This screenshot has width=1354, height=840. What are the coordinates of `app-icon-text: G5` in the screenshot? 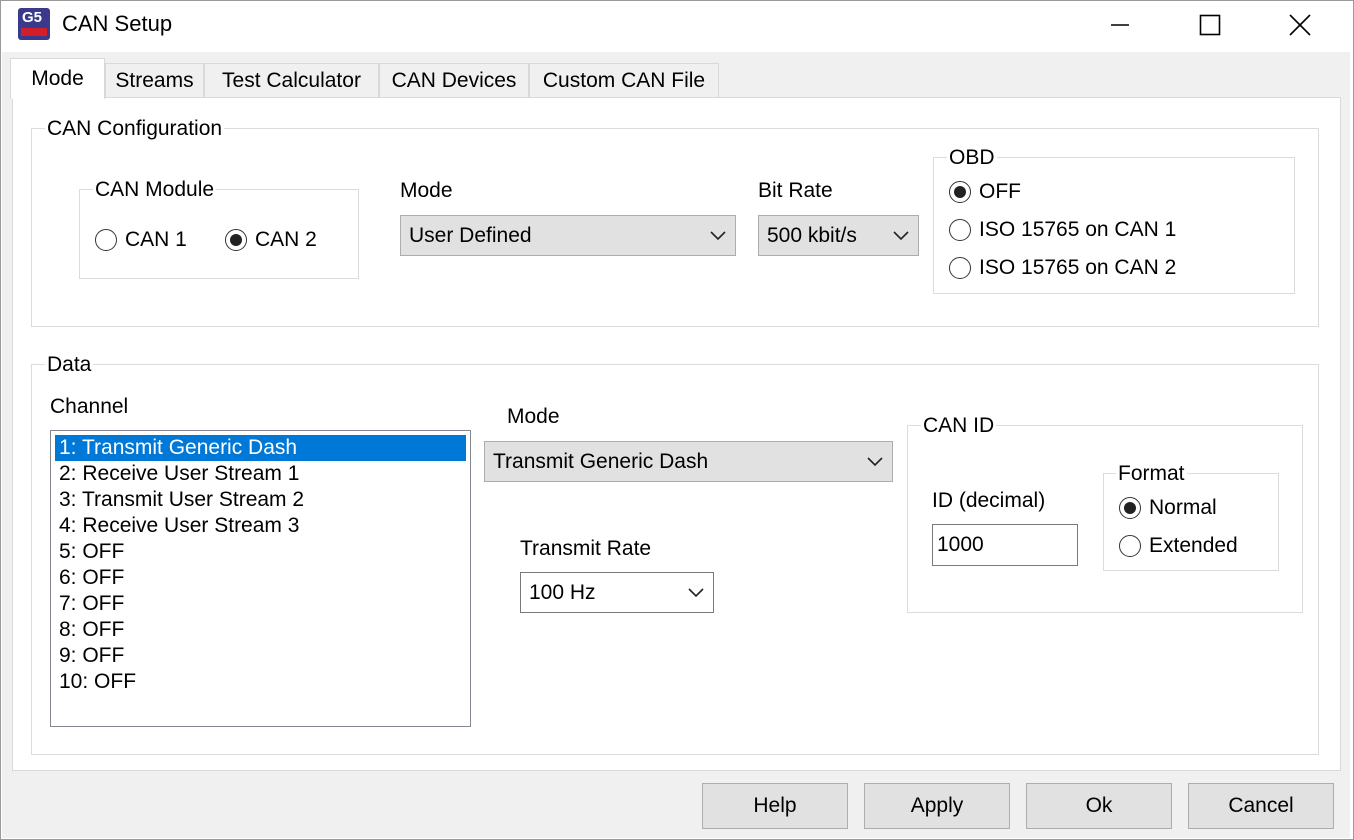 It's located at (32, 17).